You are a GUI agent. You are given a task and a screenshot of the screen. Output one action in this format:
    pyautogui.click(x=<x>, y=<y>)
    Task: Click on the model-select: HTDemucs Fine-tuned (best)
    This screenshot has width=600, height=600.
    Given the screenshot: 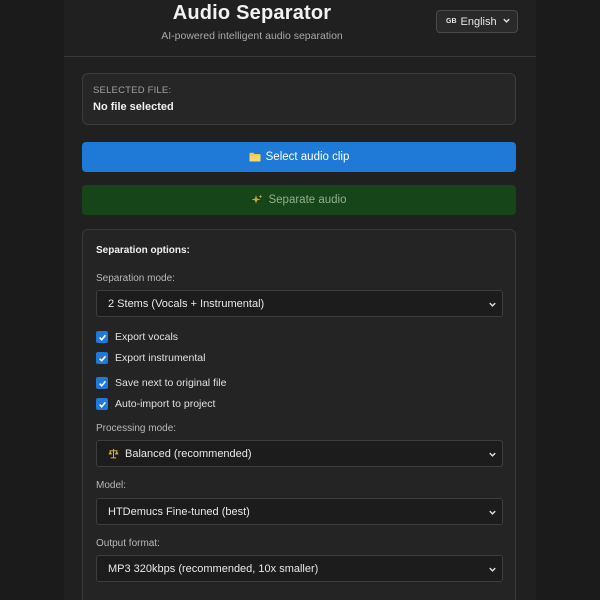 What is the action you would take?
    pyautogui.click(x=299, y=511)
    